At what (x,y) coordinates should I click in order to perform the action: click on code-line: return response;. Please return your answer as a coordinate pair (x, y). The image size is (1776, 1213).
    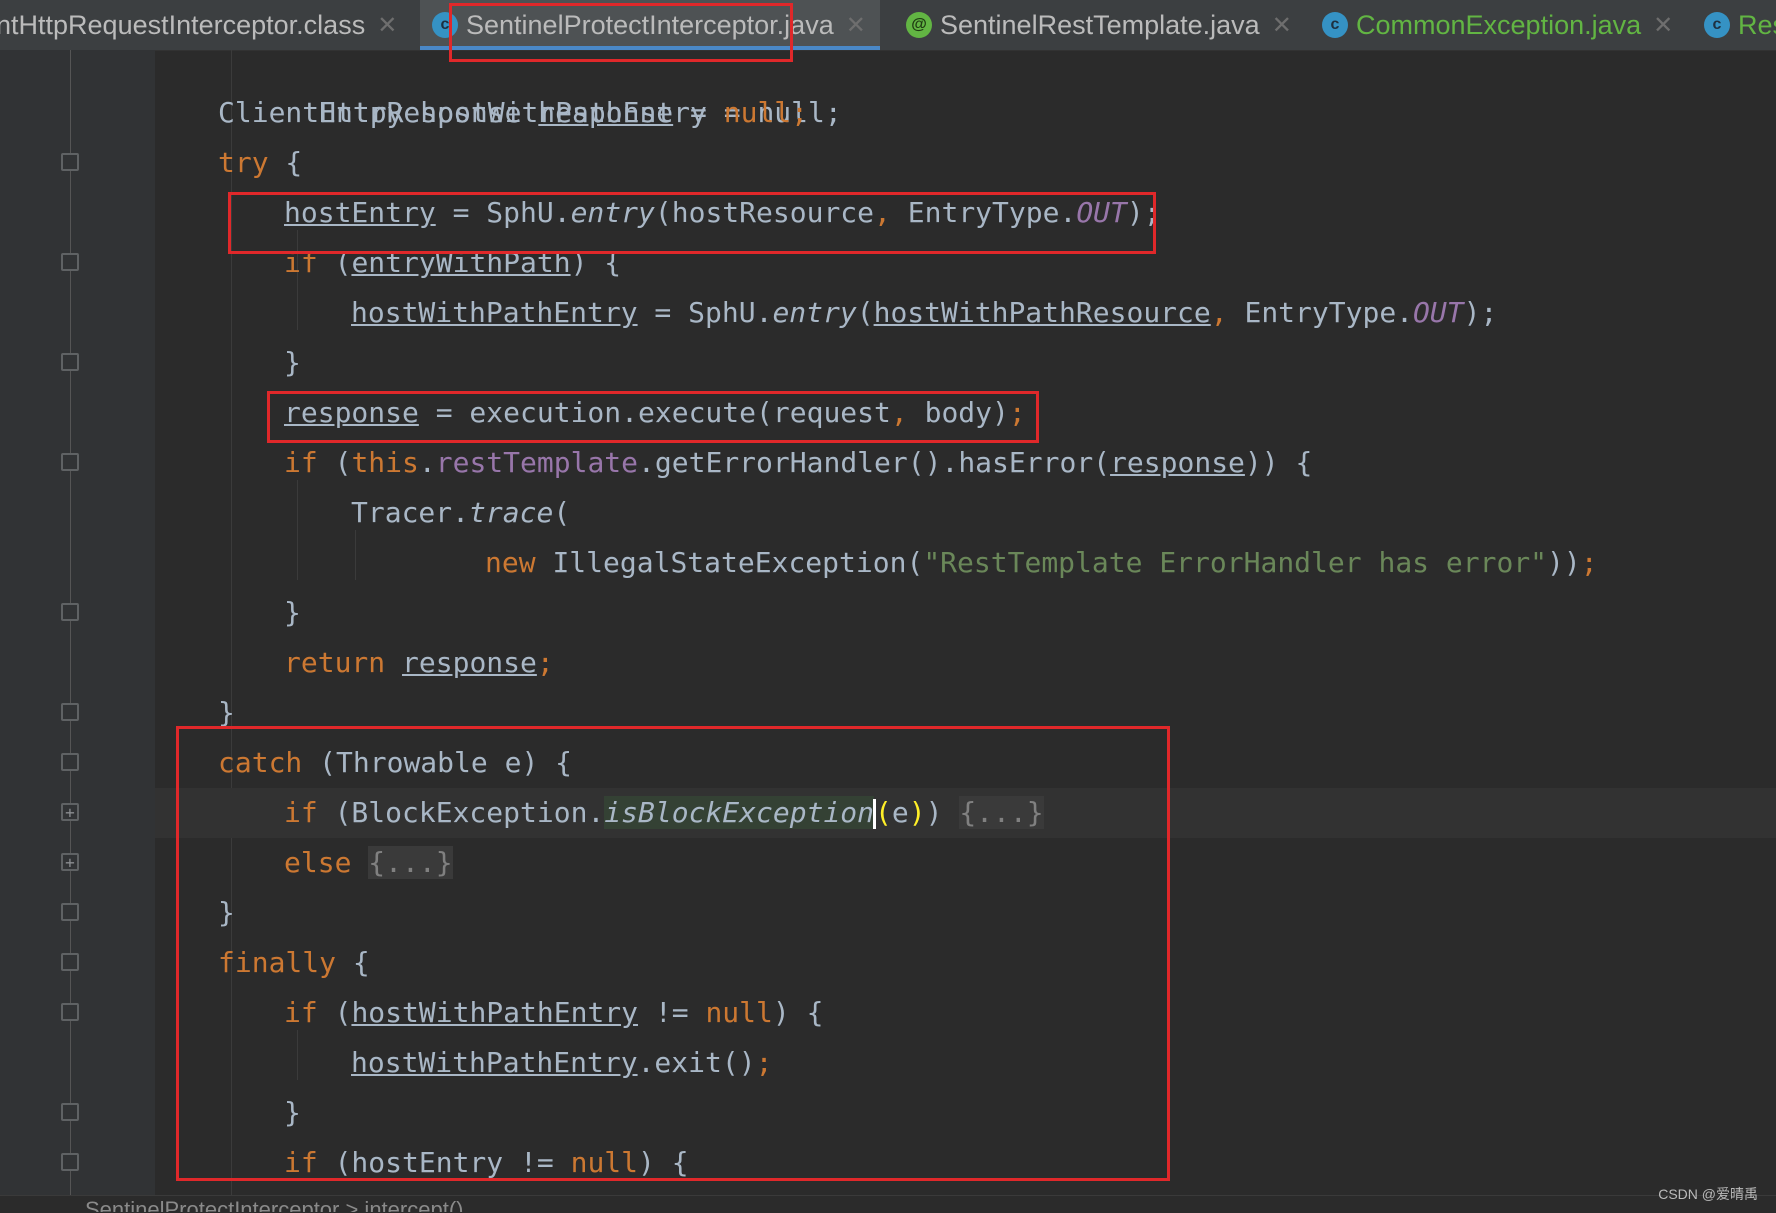
    Looking at the image, I should click on (965, 663).